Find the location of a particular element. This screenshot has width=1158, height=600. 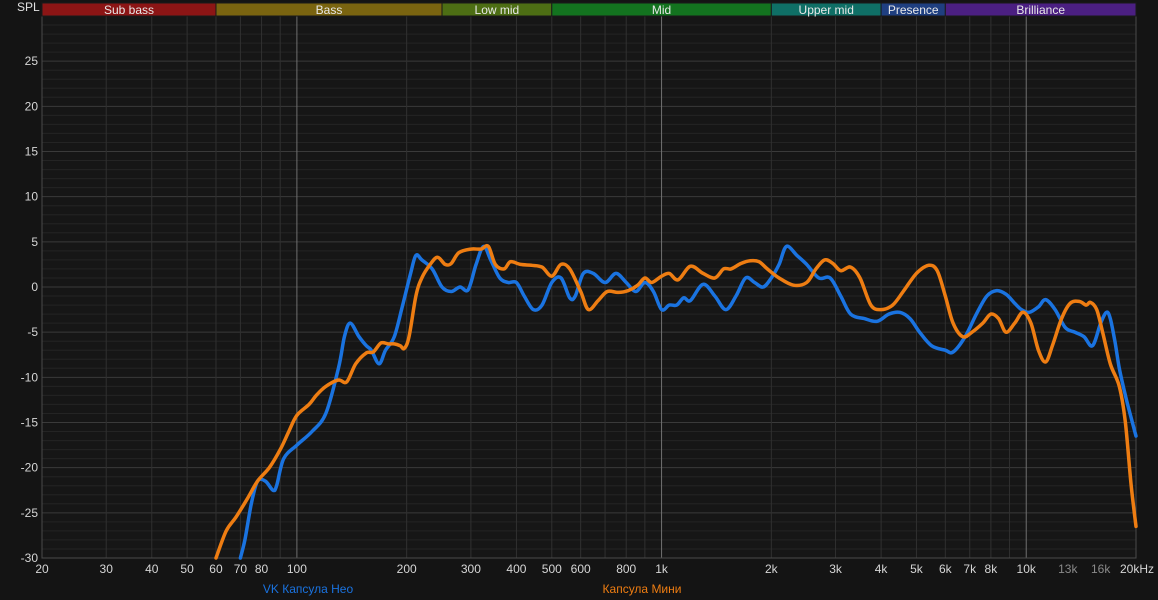

x-tick-label: 2k is located at coordinates (772, 569).